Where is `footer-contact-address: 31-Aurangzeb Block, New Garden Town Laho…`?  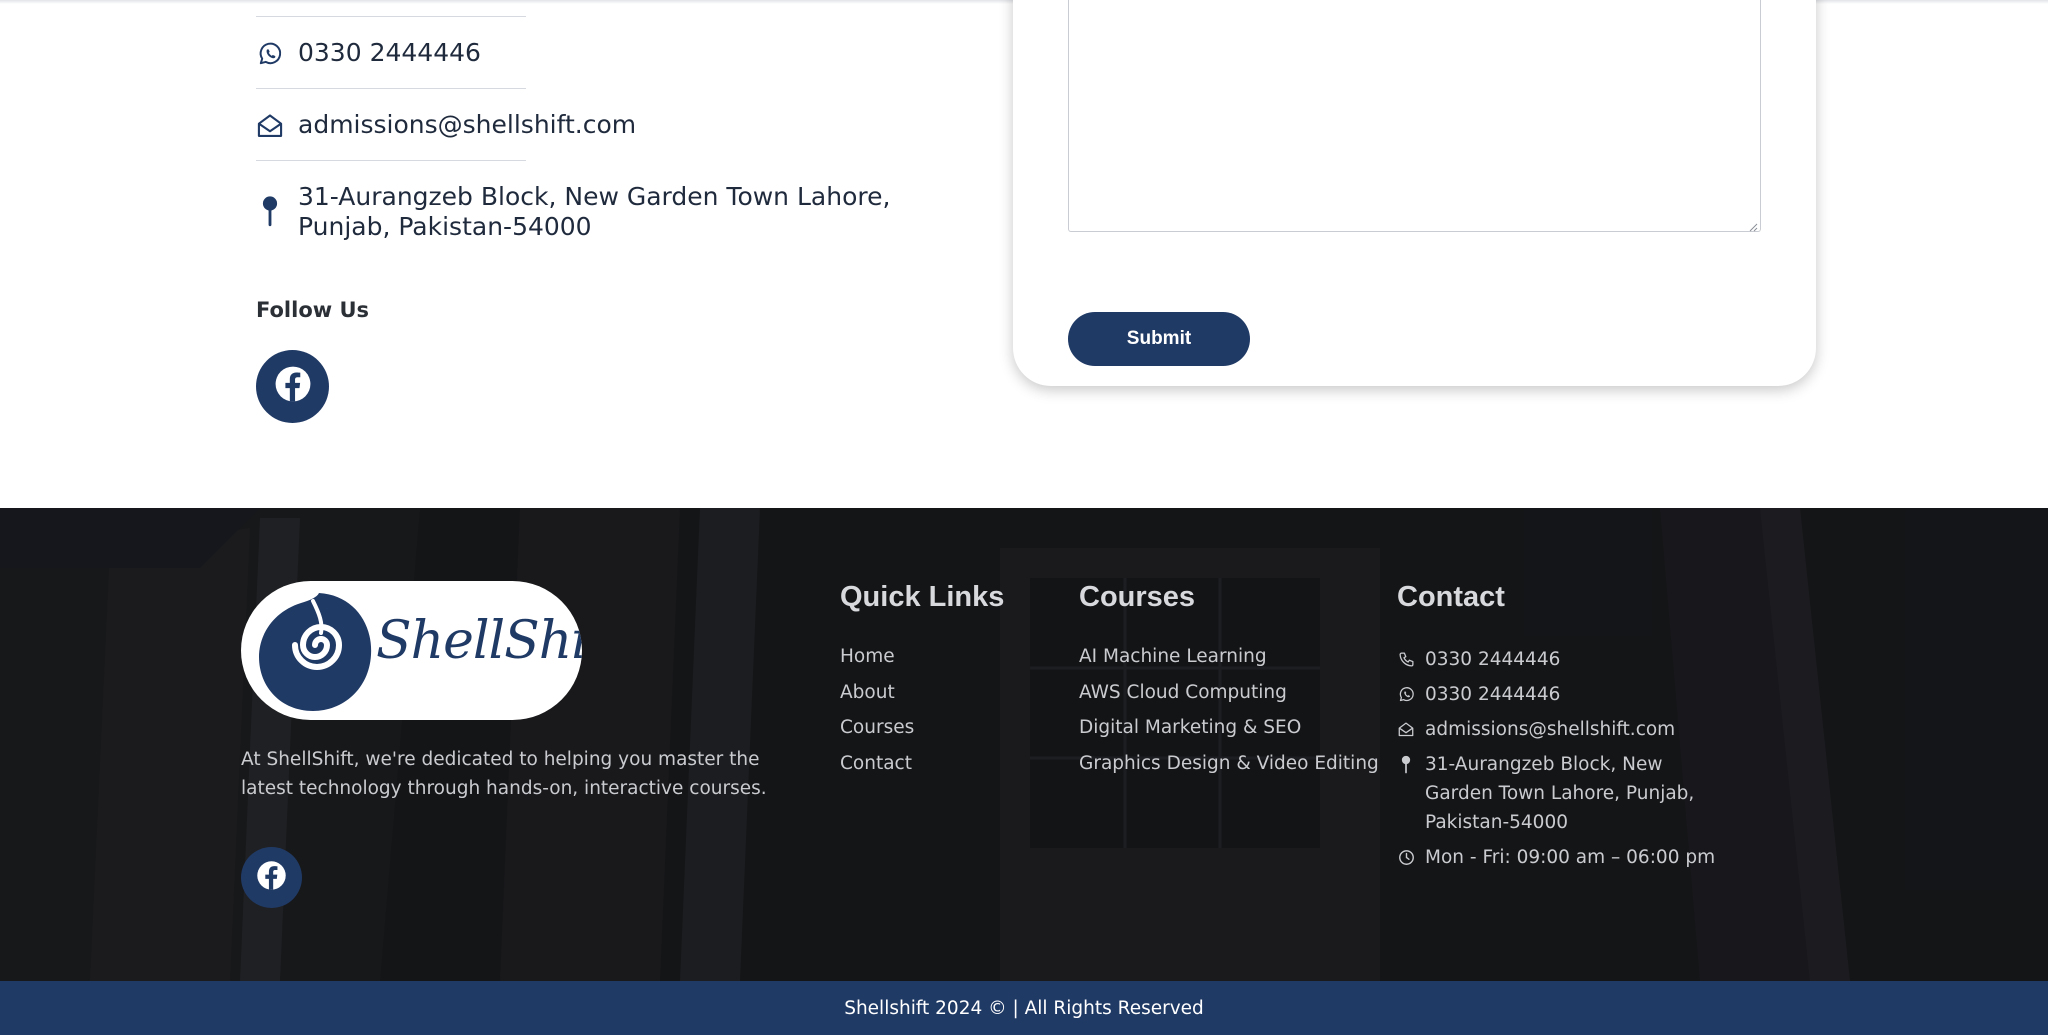 footer-contact-address: 31-Aurangzeb Block, New Garden Town Laho… is located at coordinates (1566, 793).